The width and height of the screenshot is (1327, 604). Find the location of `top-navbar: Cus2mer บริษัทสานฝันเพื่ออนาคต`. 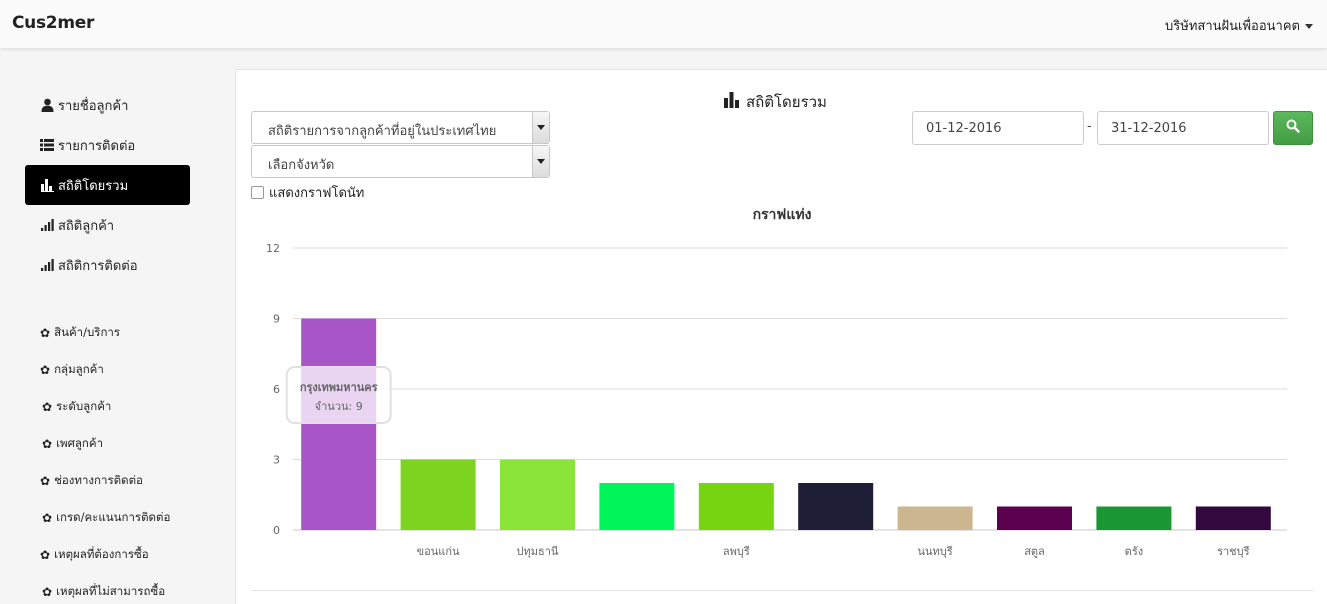

top-navbar: Cus2mer บริษัทสานฝันเพื่ออนาคต is located at coordinates (663, 24).